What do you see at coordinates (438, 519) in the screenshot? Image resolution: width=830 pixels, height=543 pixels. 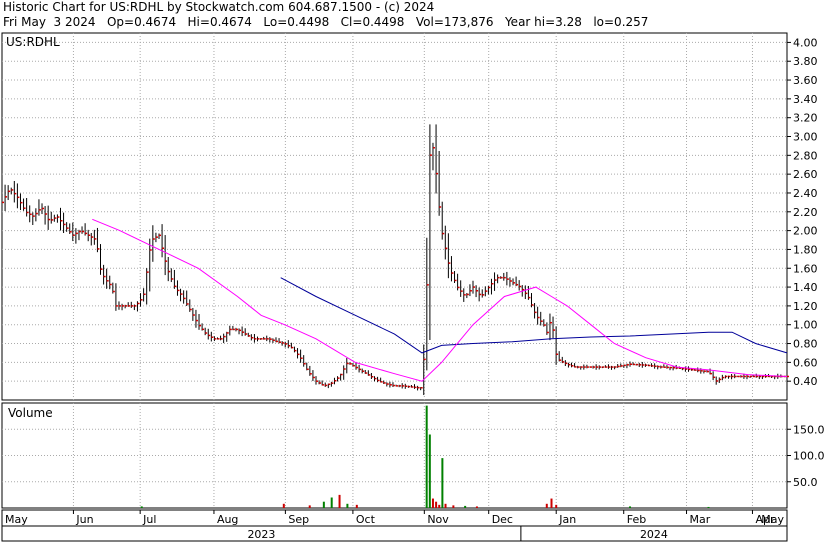 I see `month-label: Nov` at bounding box center [438, 519].